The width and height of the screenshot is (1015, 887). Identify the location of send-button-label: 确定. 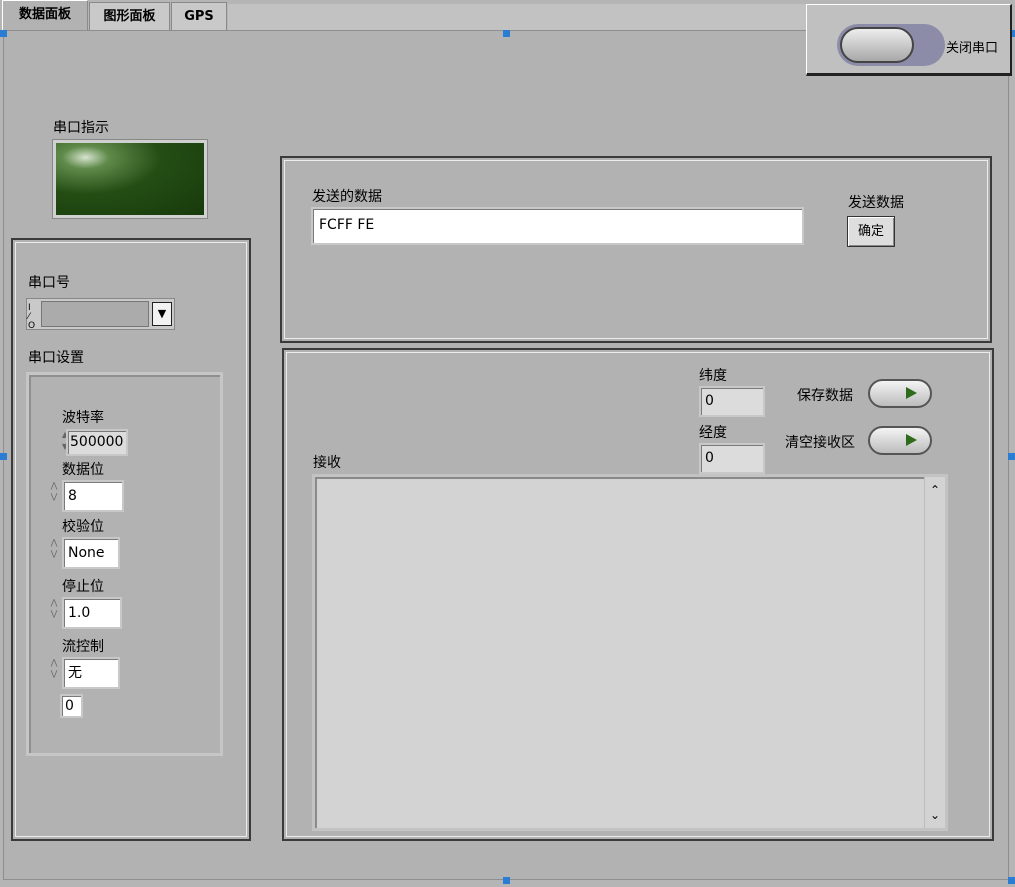
(870, 231).